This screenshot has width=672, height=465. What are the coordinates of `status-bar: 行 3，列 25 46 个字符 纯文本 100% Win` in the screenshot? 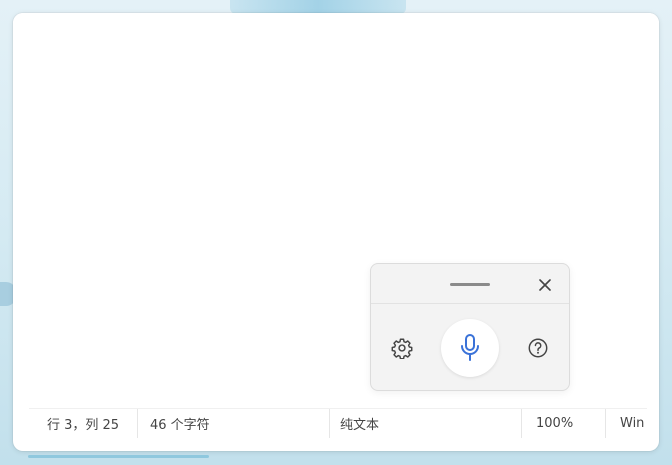 It's located at (338, 423).